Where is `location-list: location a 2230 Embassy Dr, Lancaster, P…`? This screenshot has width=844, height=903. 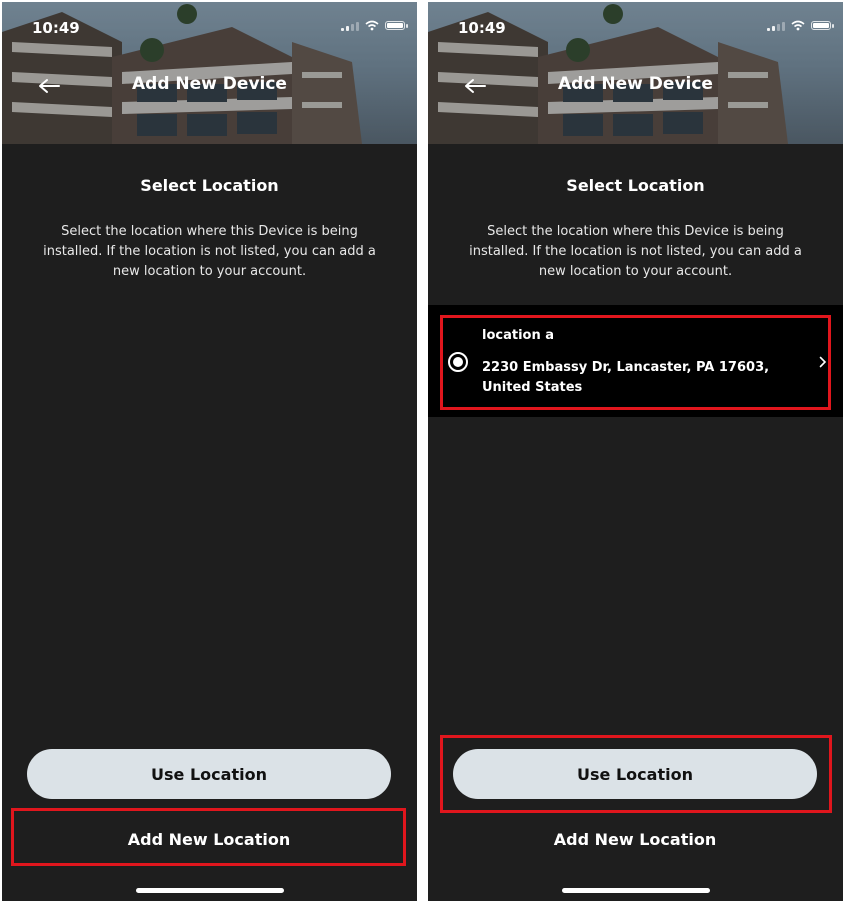
location-list: location a 2230 Embassy Dr, Lancaster, P… is located at coordinates (635, 361).